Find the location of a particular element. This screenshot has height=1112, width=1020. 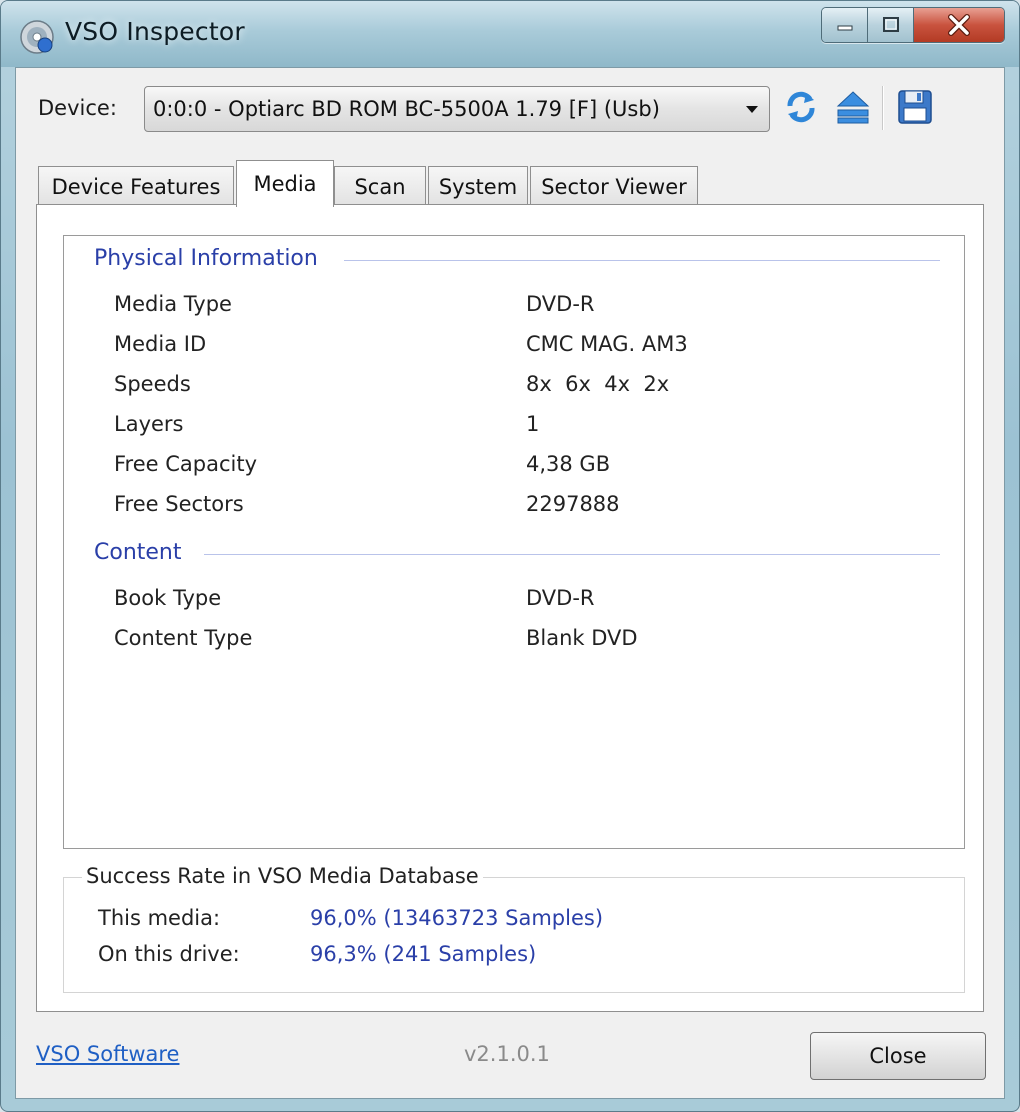

row-value: CMC MAG. AM3 is located at coordinates (607, 344).